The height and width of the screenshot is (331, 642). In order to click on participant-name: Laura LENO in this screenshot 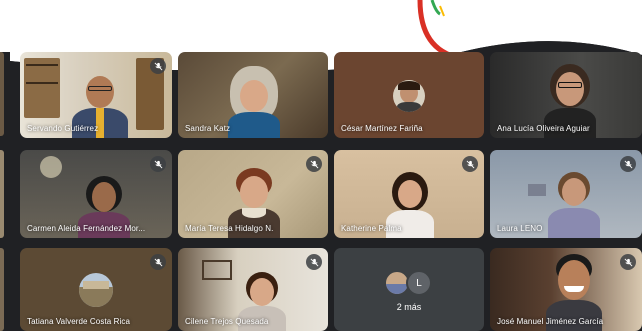, I will do `click(520, 228)`.